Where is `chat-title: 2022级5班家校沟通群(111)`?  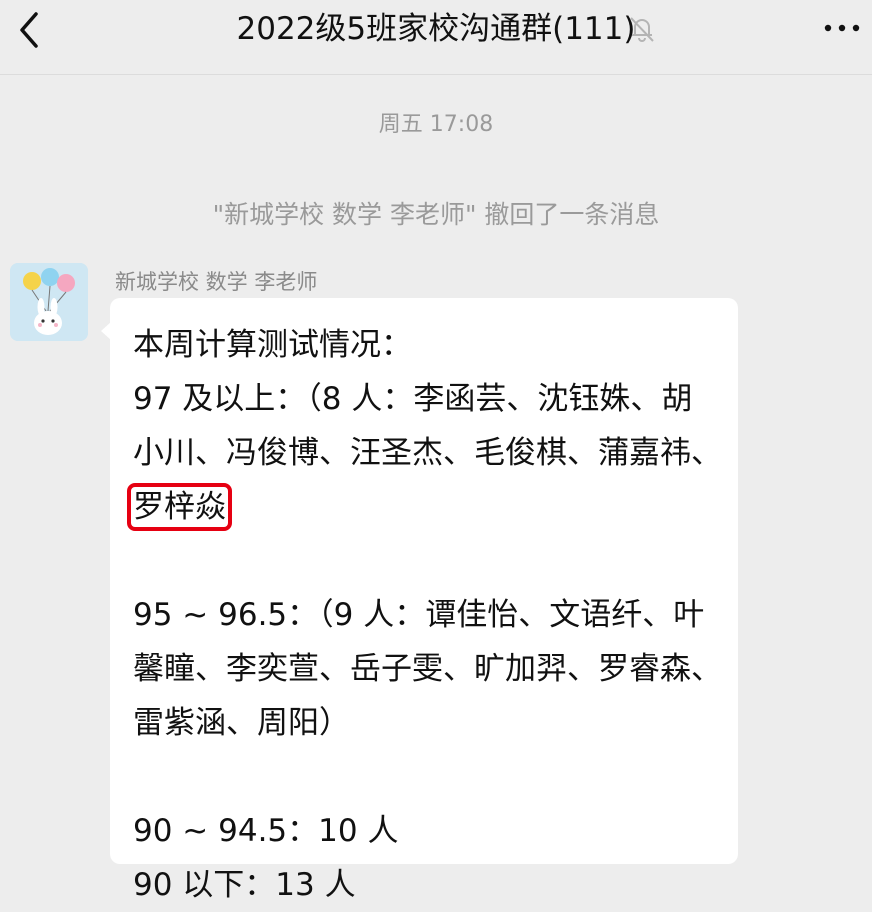 chat-title: 2022级5班家校沟通群(111) is located at coordinates (436, 29).